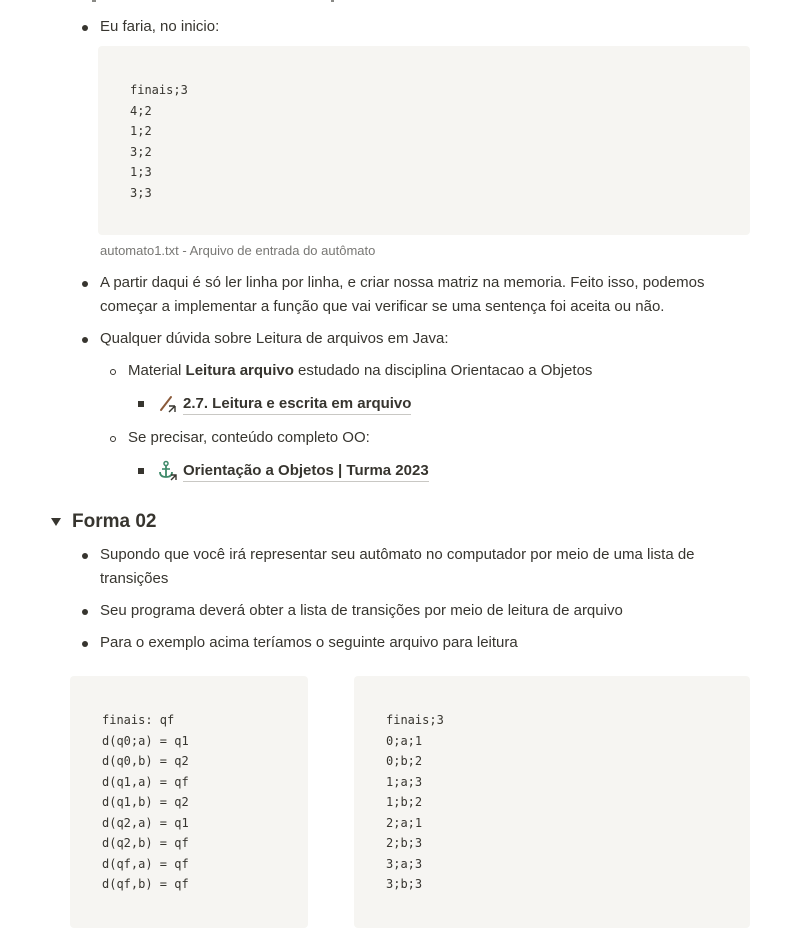  What do you see at coordinates (404, 781) in the screenshot?
I see `code-line: 1;a;3` at bounding box center [404, 781].